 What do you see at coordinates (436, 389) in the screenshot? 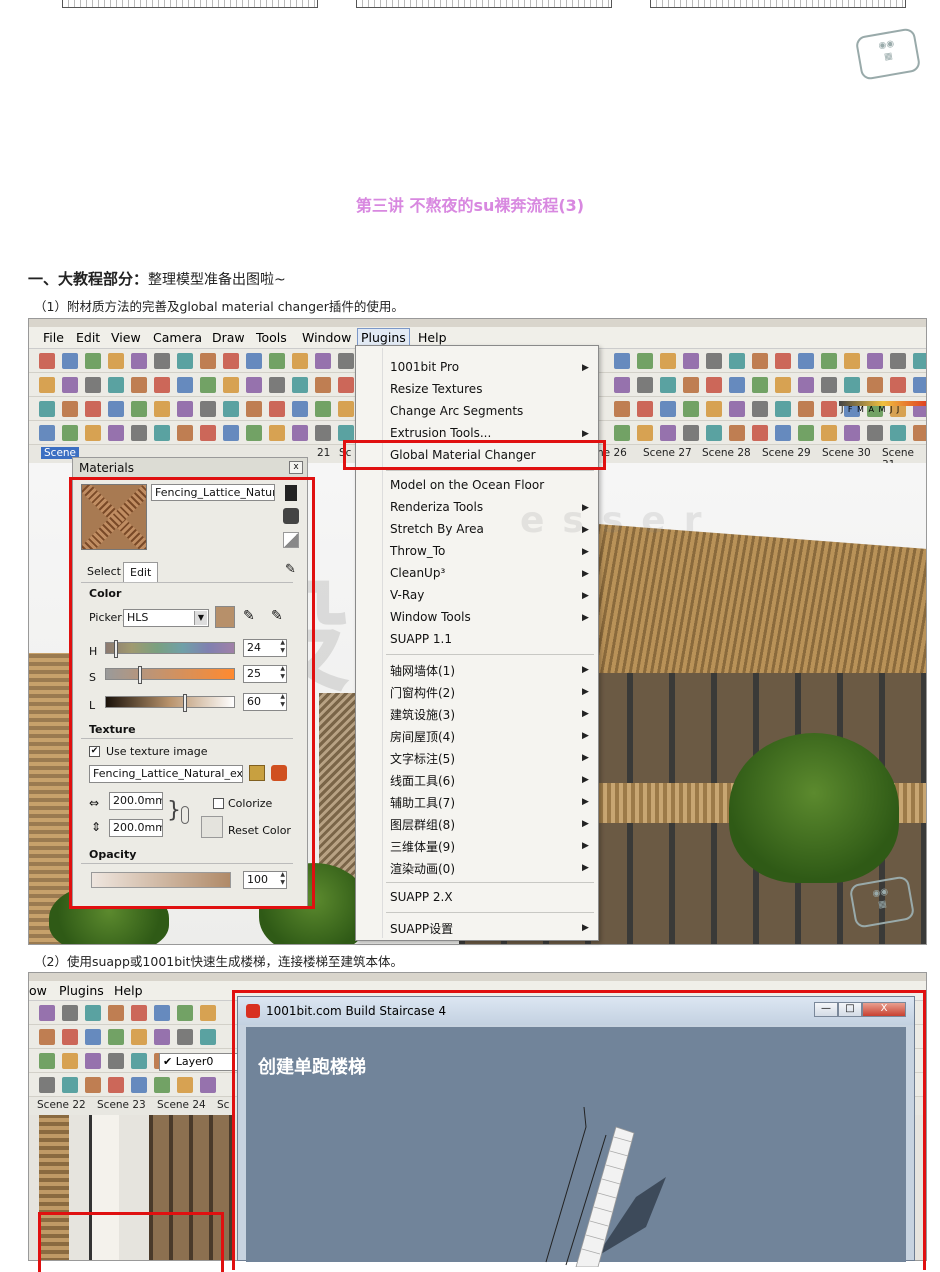
I see `menu-item: Resize Textures` at bounding box center [436, 389].